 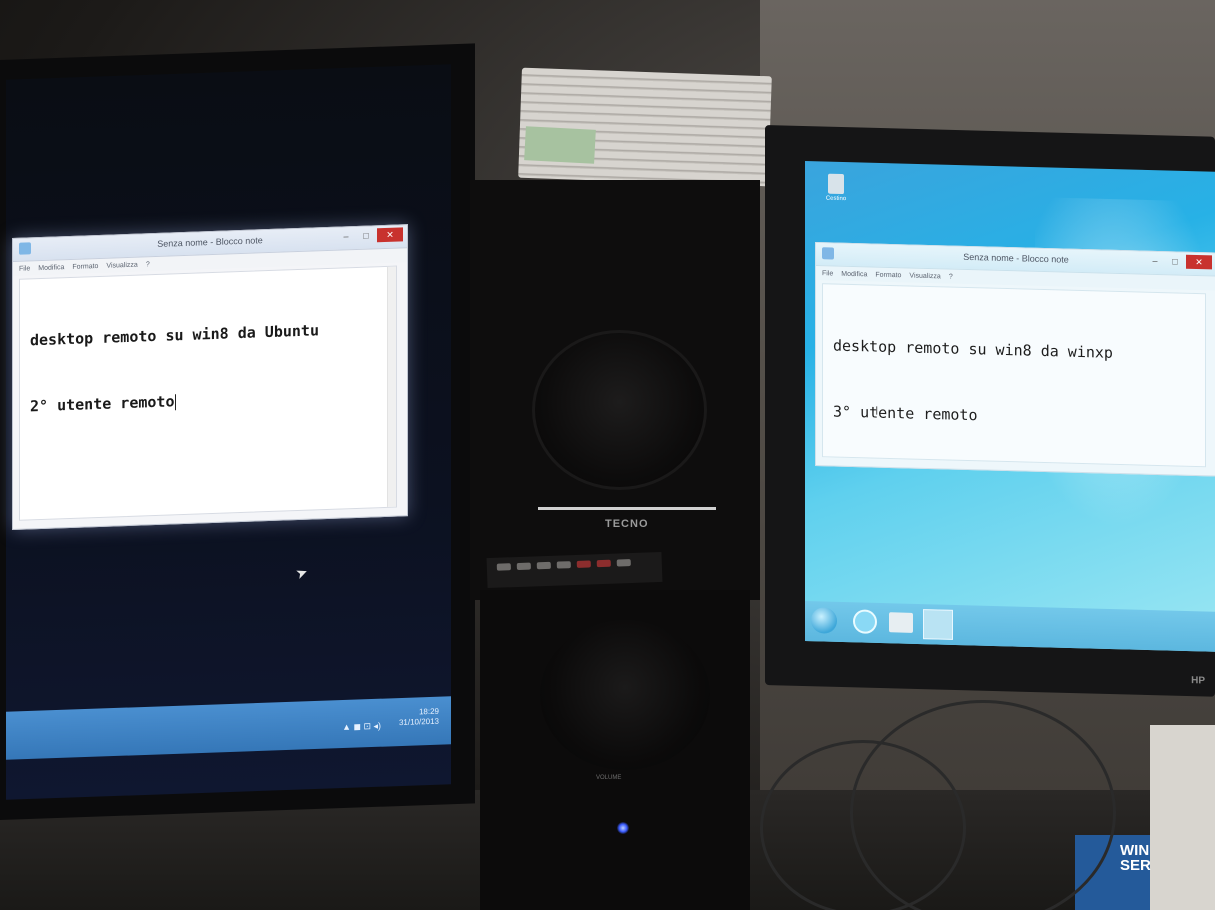 What do you see at coordinates (865, 621) in the screenshot?
I see `internet-explorer-icon` at bounding box center [865, 621].